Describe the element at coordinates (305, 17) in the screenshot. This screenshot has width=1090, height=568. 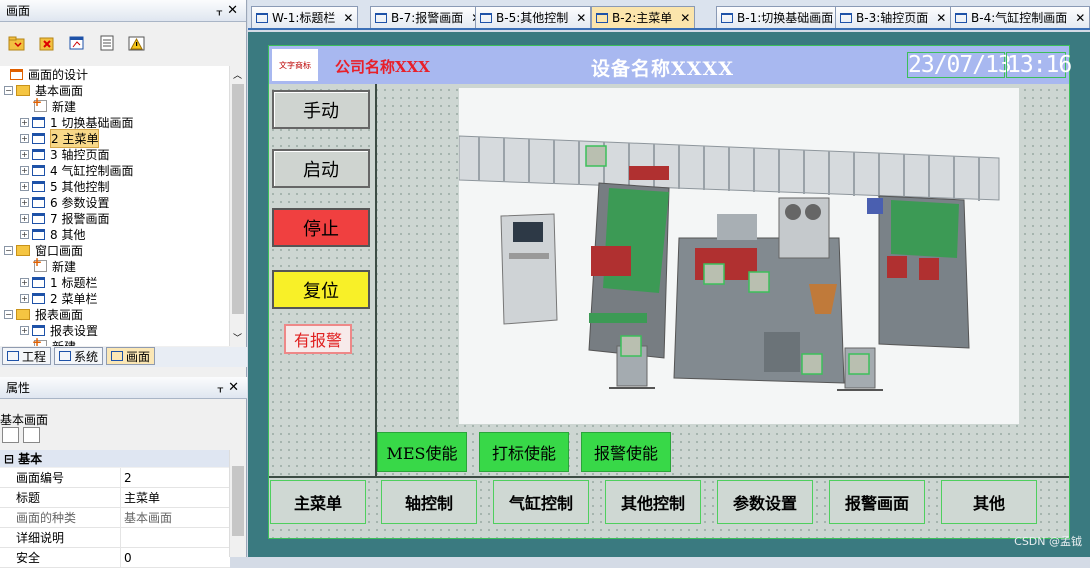
I see `tab-document: W-1:标题栏 ✕` at that location.